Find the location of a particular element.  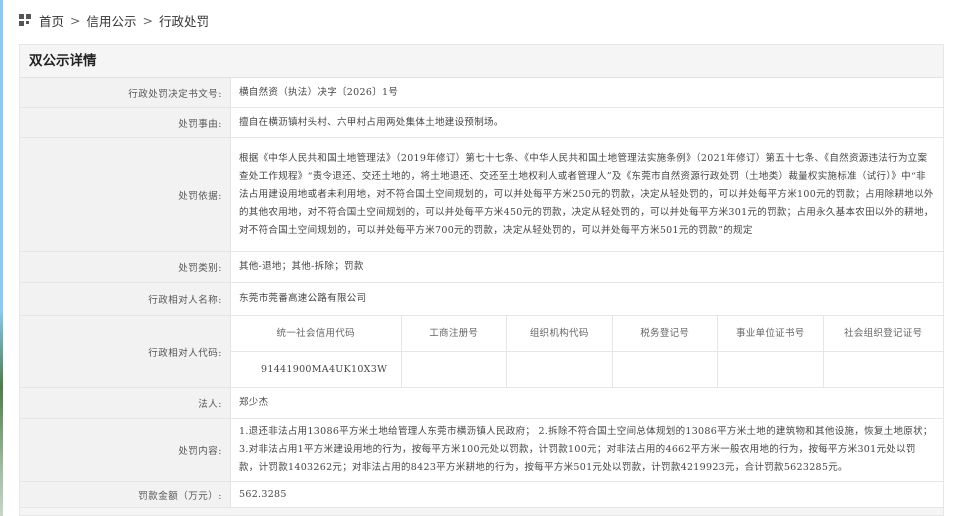

value-fine: 562.3285 is located at coordinates (586, 494).